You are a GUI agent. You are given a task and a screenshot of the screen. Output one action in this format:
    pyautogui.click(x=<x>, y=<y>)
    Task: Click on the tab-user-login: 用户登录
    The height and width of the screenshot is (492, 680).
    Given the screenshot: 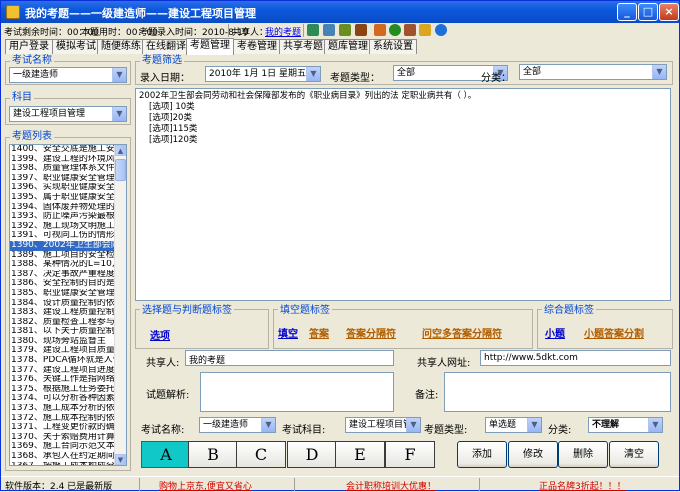 What is the action you would take?
    pyautogui.click(x=29, y=46)
    